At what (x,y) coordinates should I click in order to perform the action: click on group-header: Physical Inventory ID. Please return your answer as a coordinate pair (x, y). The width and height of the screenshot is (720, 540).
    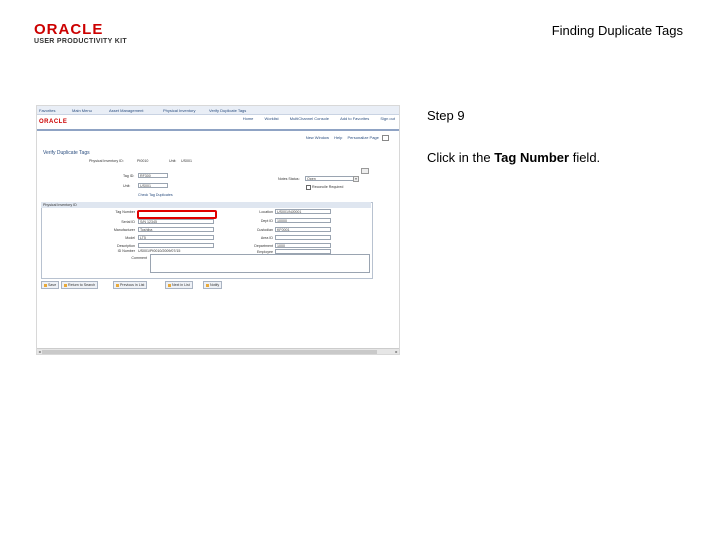
    Looking at the image, I should click on (206, 205).